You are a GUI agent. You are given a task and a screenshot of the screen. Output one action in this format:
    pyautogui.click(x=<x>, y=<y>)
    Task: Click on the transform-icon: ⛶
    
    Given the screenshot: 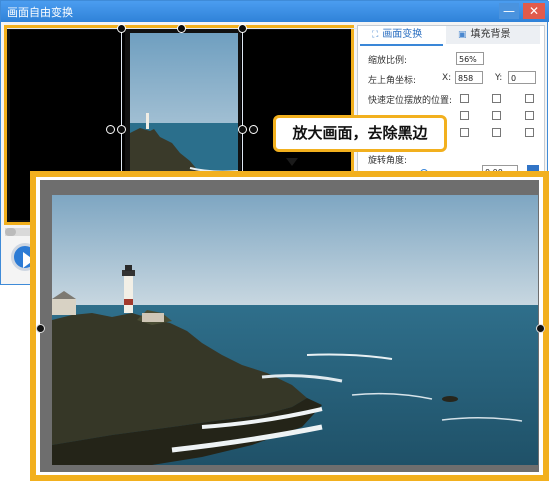 What is the action you would take?
    pyautogui.click(x=375, y=35)
    